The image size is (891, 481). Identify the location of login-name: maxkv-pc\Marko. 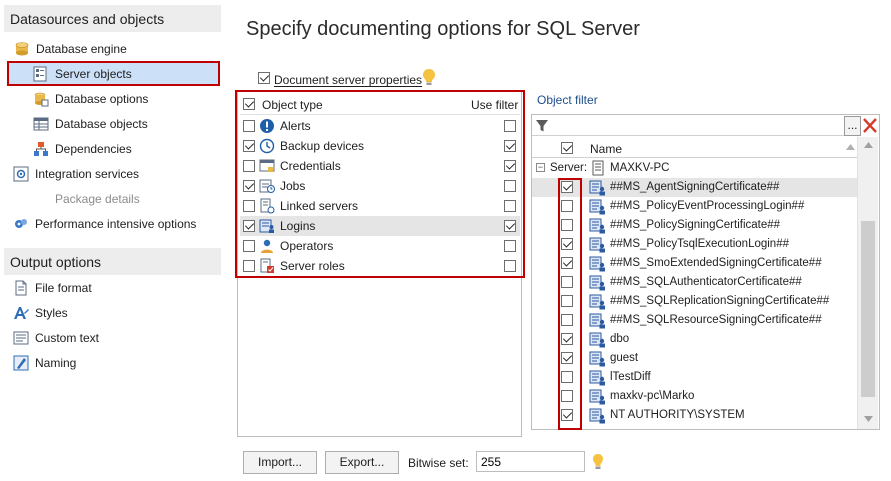
(652, 396).